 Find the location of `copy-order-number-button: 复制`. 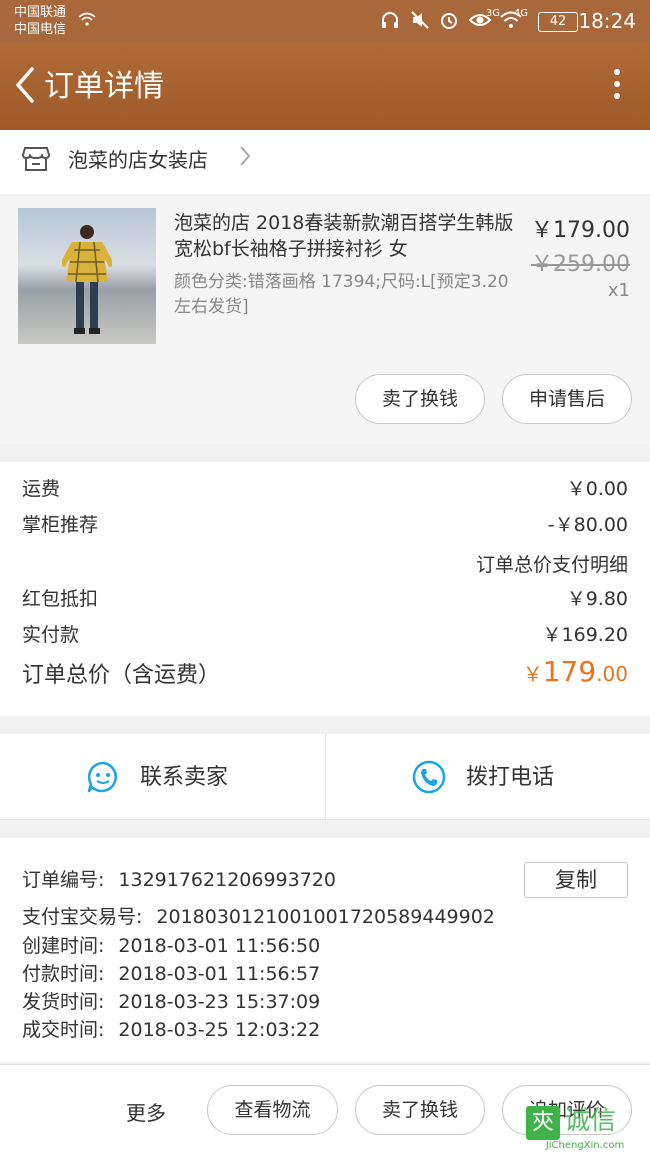

copy-order-number-button: 复制 is located at coordinates (576, 880).